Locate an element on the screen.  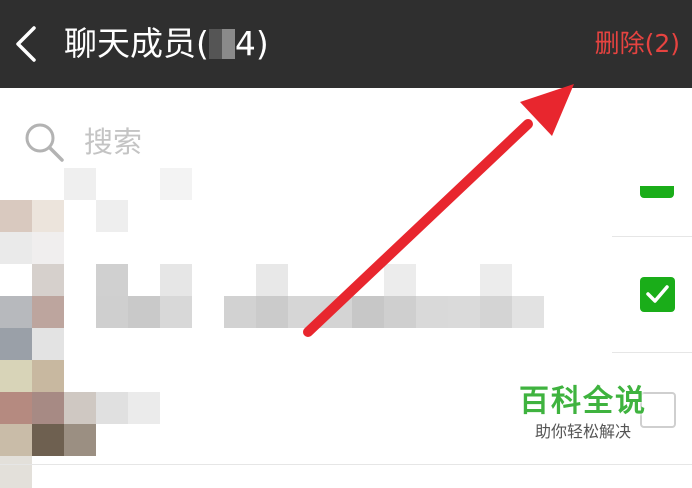
watermark-subtitle: 助你轻松解决 is located at coordinates (582, 431).